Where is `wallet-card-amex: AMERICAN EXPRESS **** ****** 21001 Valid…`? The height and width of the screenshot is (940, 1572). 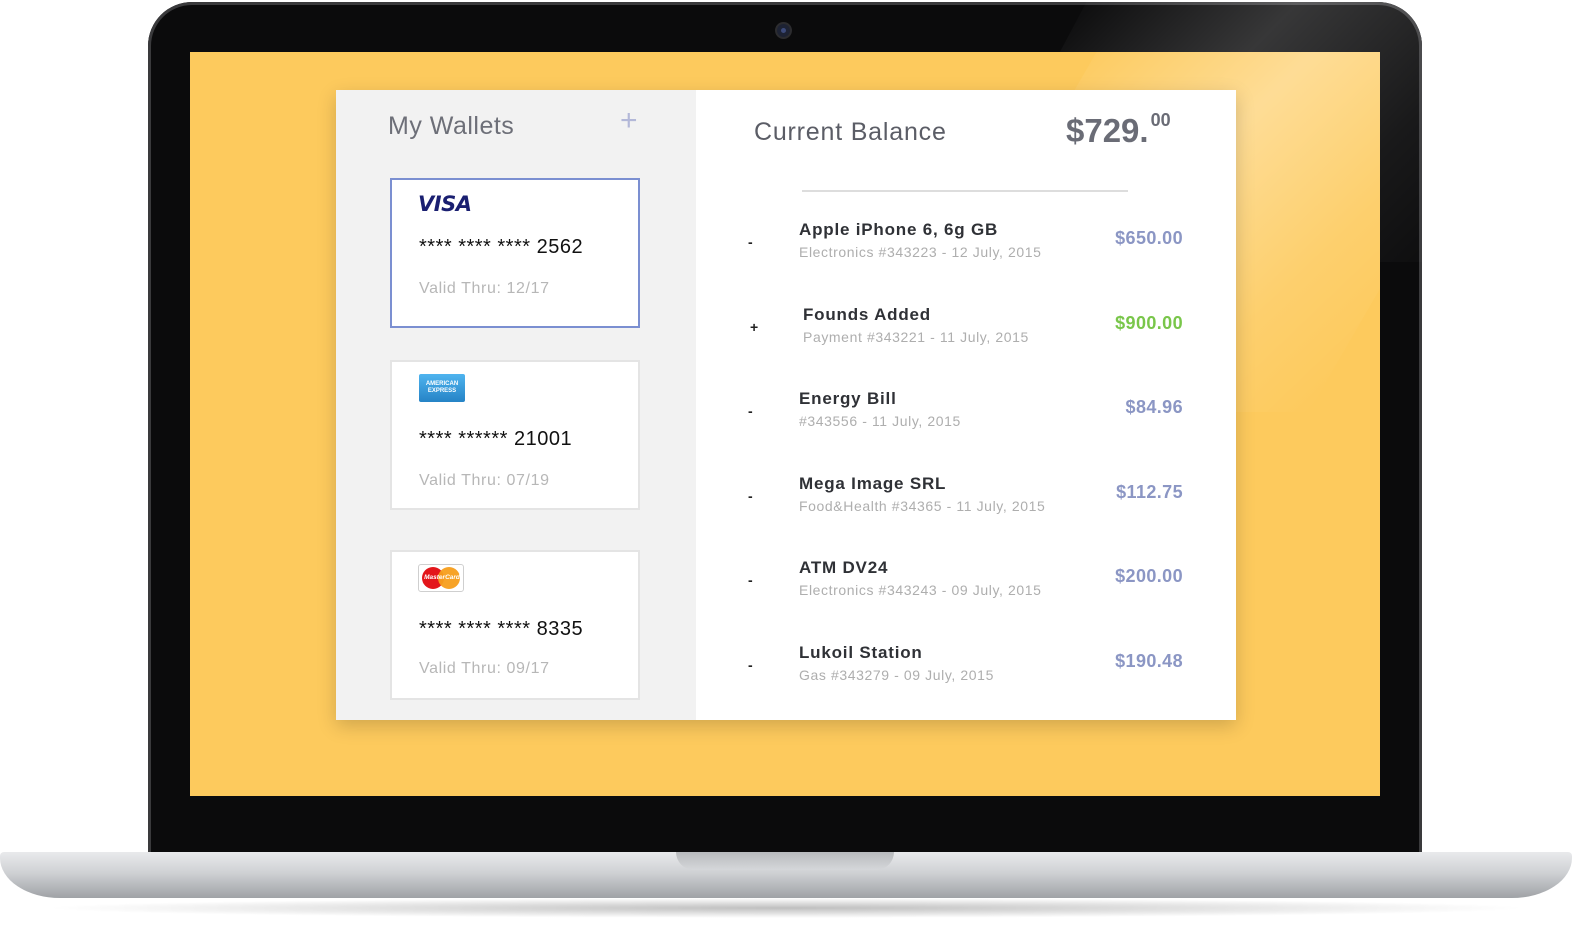 wallet-card-amex: AMERICAN EXPRESS **** ****** 21001 Valid… is located at coordinates (515, 435).